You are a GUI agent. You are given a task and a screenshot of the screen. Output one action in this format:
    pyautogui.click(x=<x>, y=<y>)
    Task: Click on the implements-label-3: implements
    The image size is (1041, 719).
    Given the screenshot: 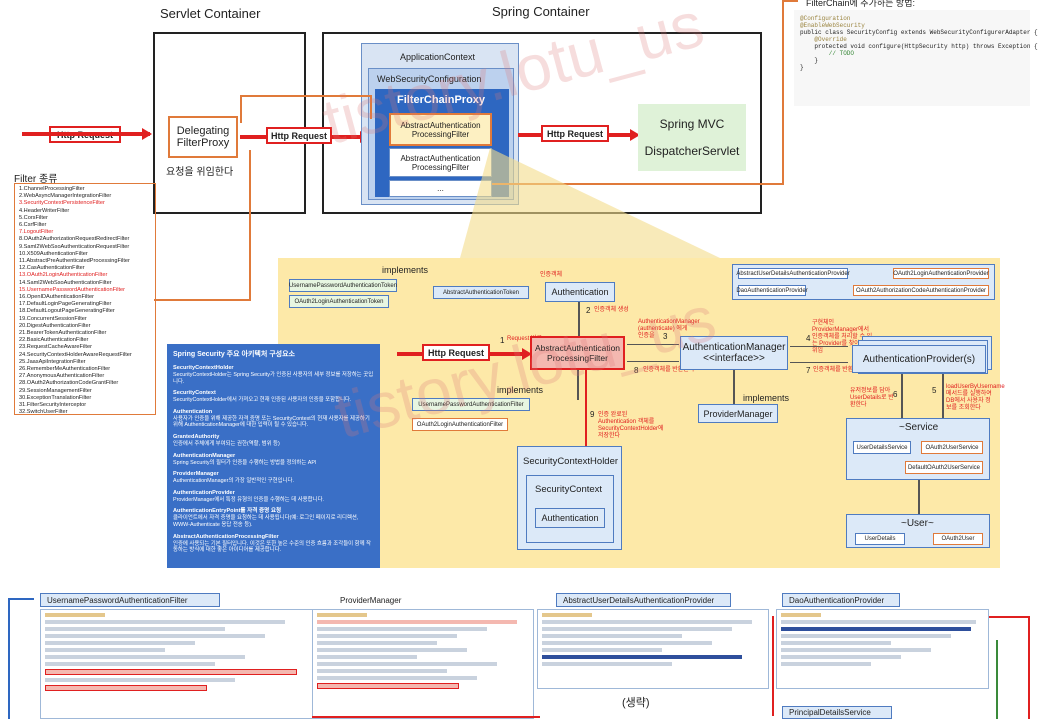 What is the action you would take?
    pyautogui.click(x=766, y=398)
    